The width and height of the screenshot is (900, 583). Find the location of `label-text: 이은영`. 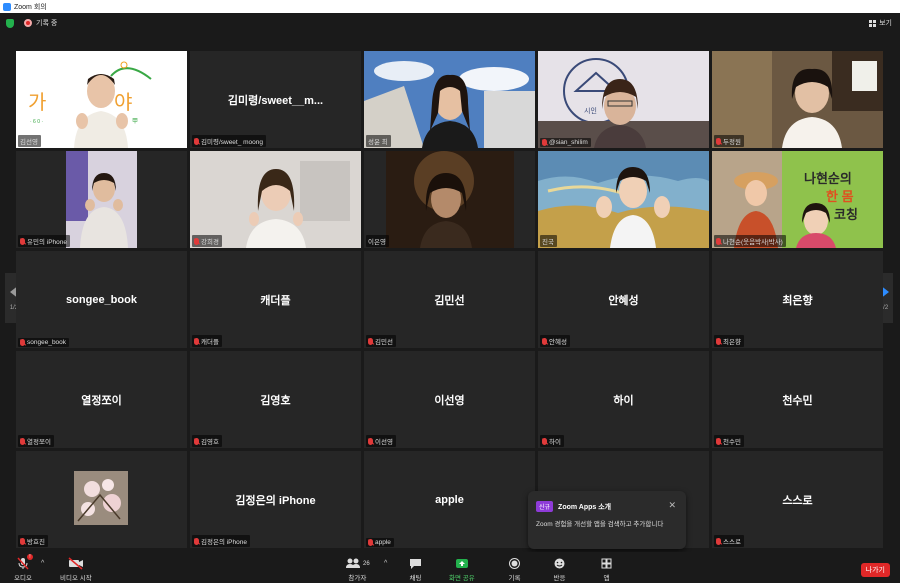

label-text: 이은영 is located at coordinates (377, 242).